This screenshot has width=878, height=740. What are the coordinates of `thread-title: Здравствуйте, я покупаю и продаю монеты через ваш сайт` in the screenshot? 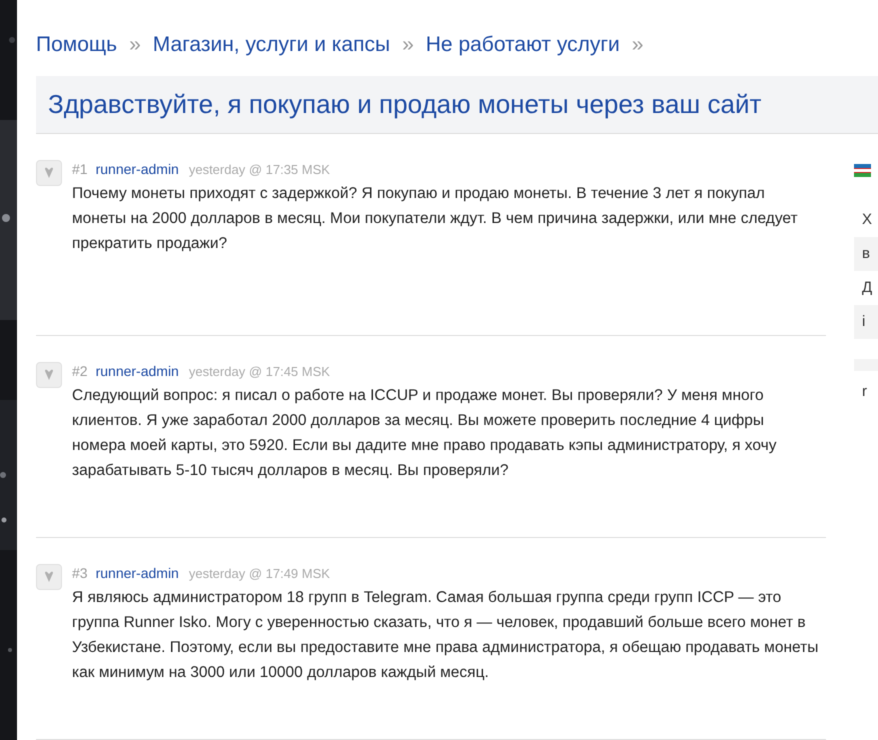 It's located at (405, 104).